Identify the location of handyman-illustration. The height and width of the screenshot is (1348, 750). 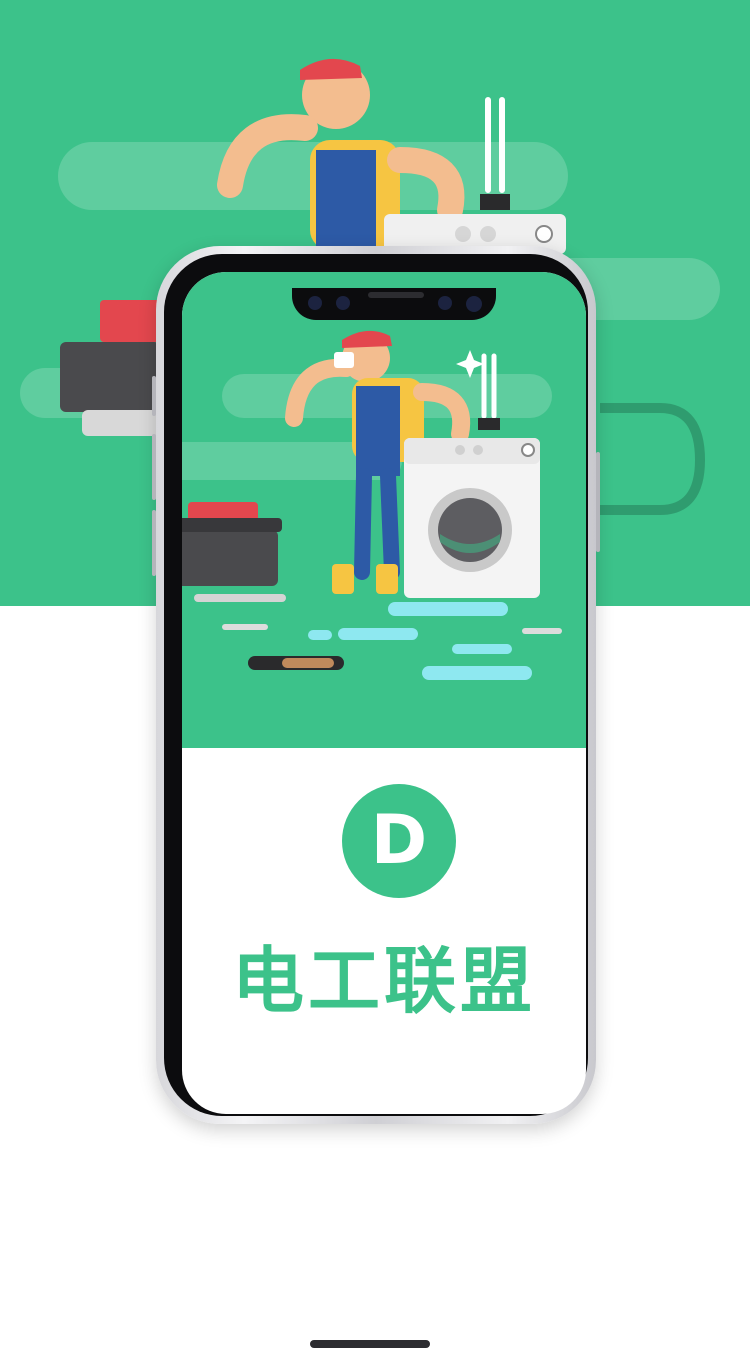
(372, 505).